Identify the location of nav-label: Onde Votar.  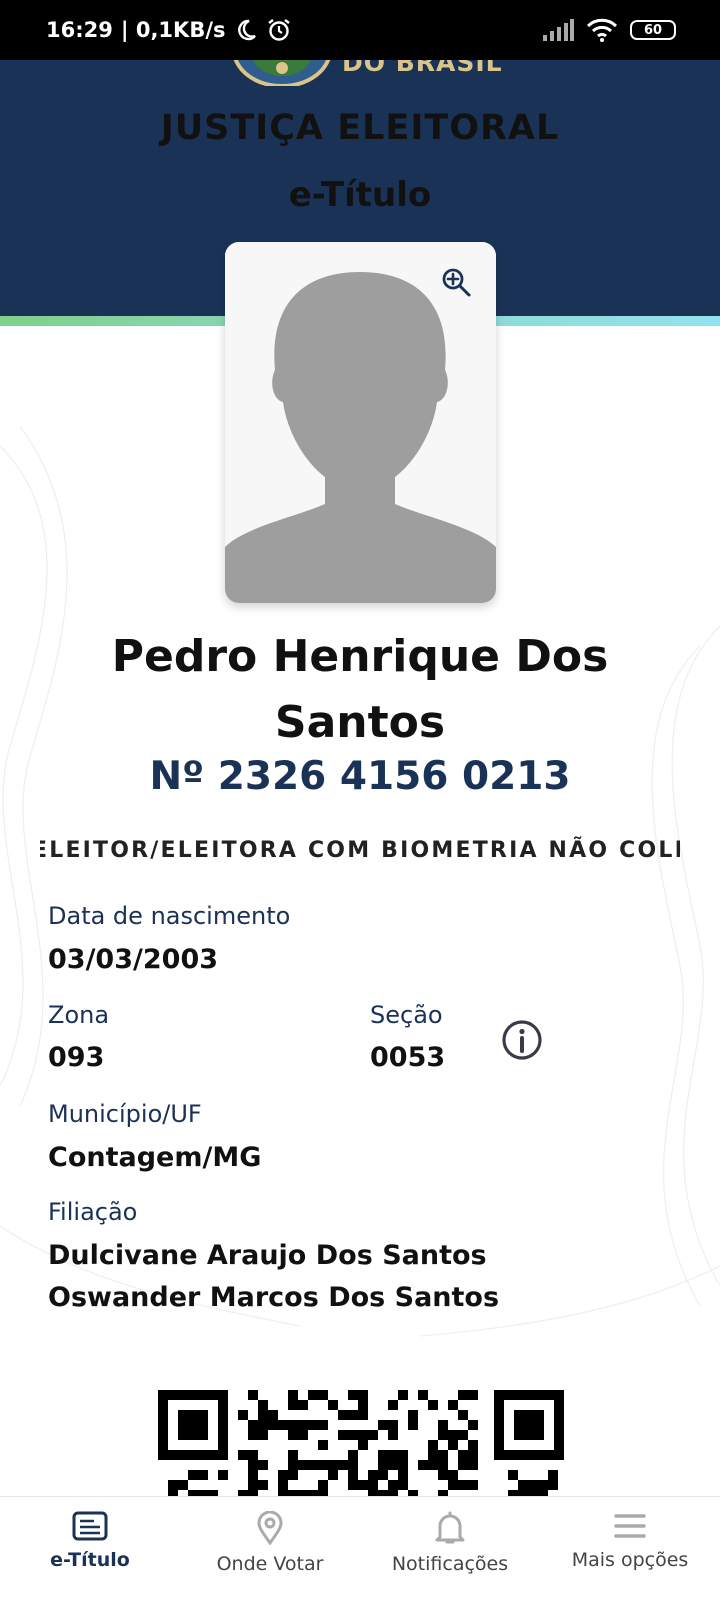
(270, 1564).